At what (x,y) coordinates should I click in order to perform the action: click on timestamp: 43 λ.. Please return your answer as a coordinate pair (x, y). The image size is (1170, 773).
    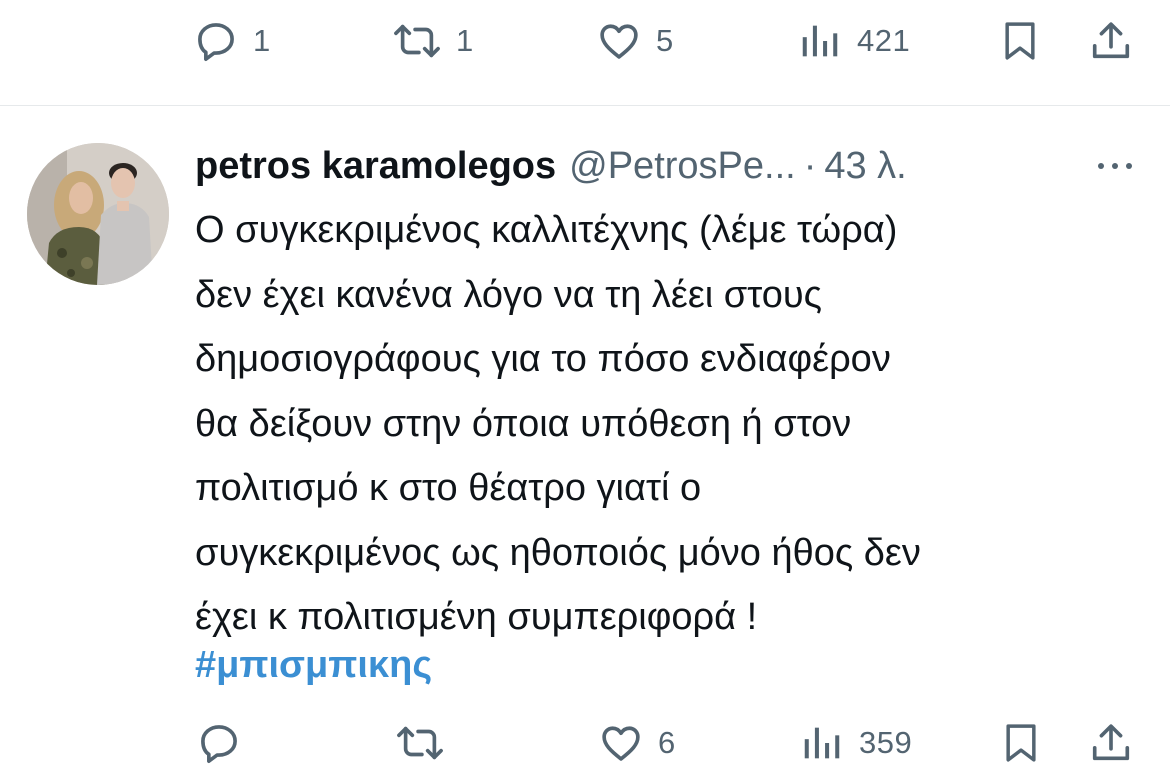
    Looking at the image, I should click on (865, 166).